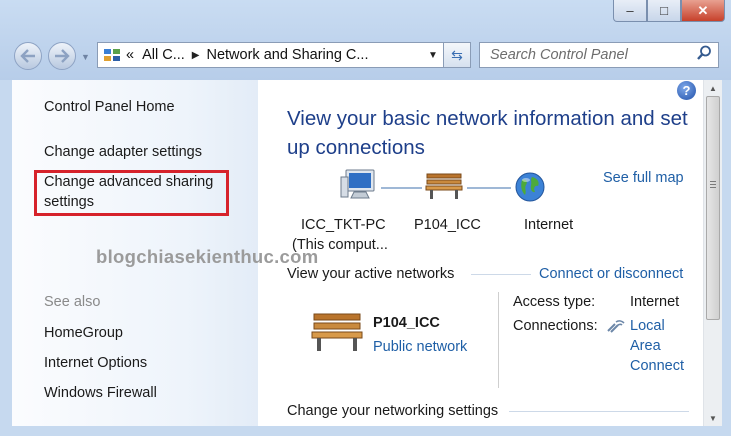 The width and height of the screenshot is (731, 436). Describe the element at coordinates (100, 393) in the screenshot. I see `sidebar-item-windows-firewall: Windows Firewall` at that location.